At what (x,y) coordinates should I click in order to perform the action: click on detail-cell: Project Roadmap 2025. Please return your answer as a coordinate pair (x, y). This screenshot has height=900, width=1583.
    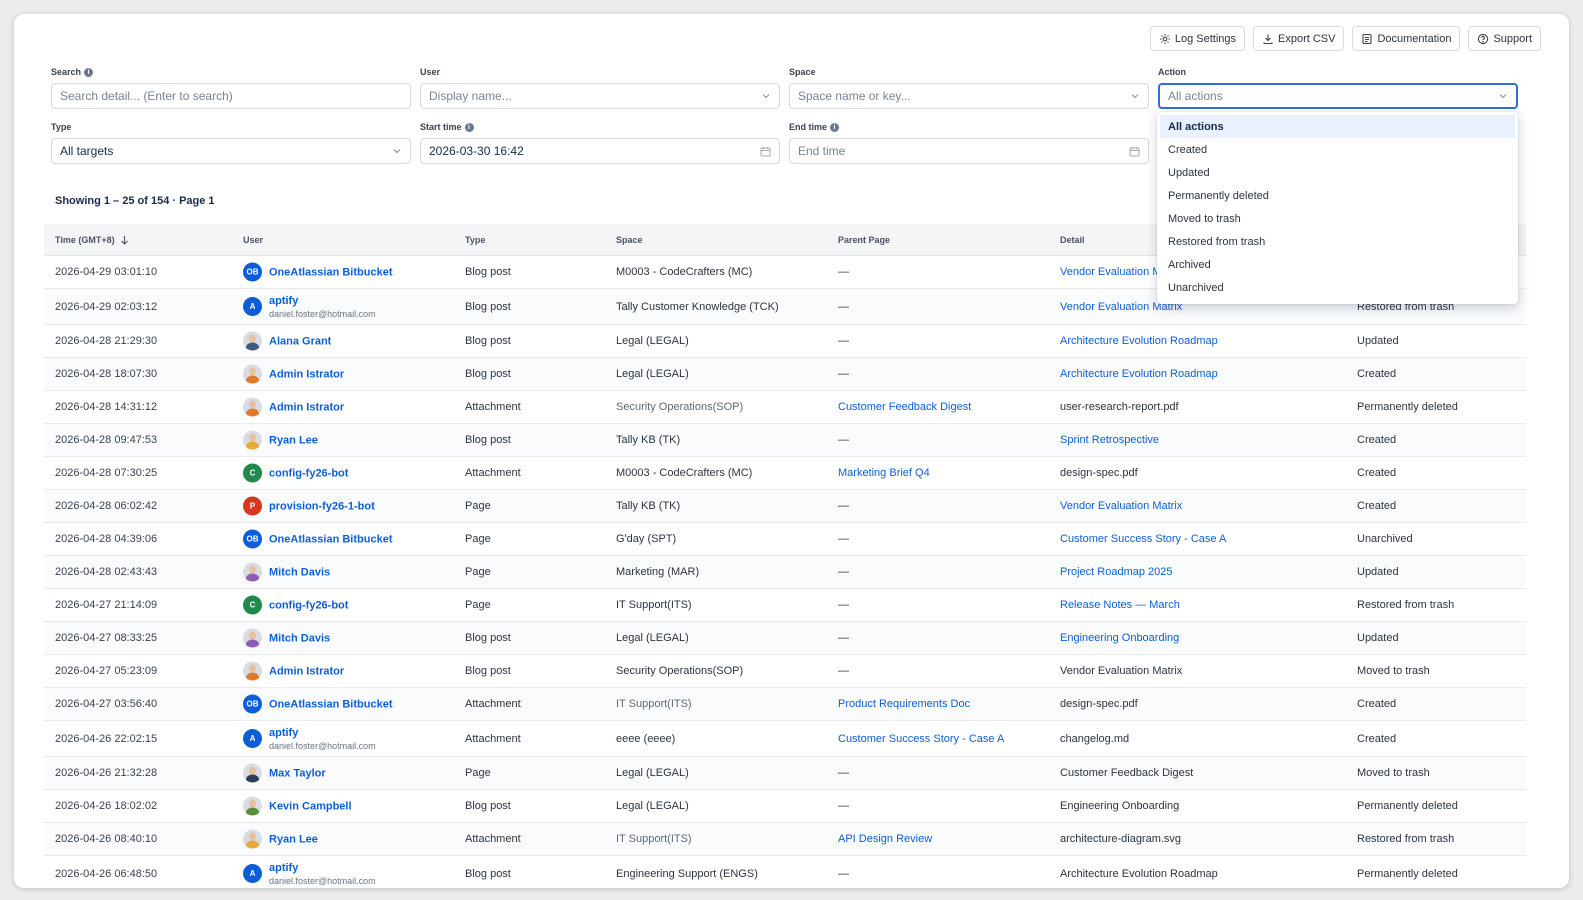
    Looking at the image, I should click on (1116, 572).